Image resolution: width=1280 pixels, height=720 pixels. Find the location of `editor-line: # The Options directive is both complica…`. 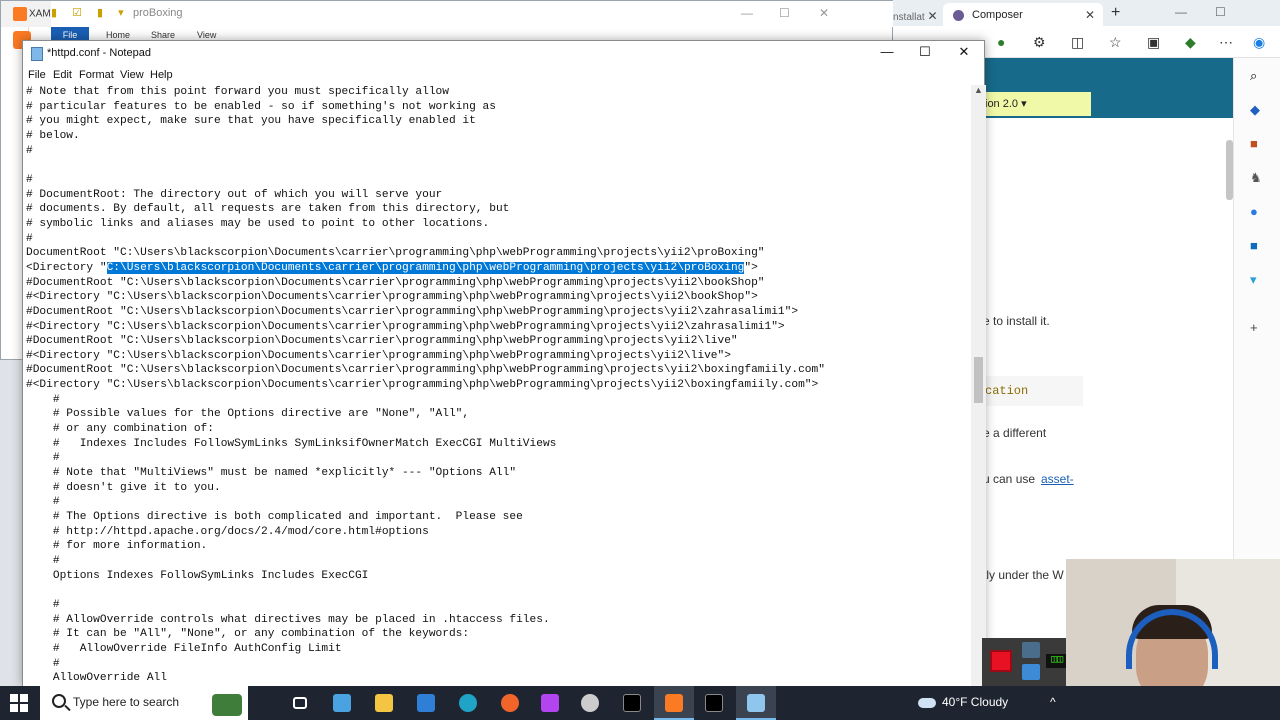

editor-line: # The Options directive is both complica… is located at coordinates (274, 517).